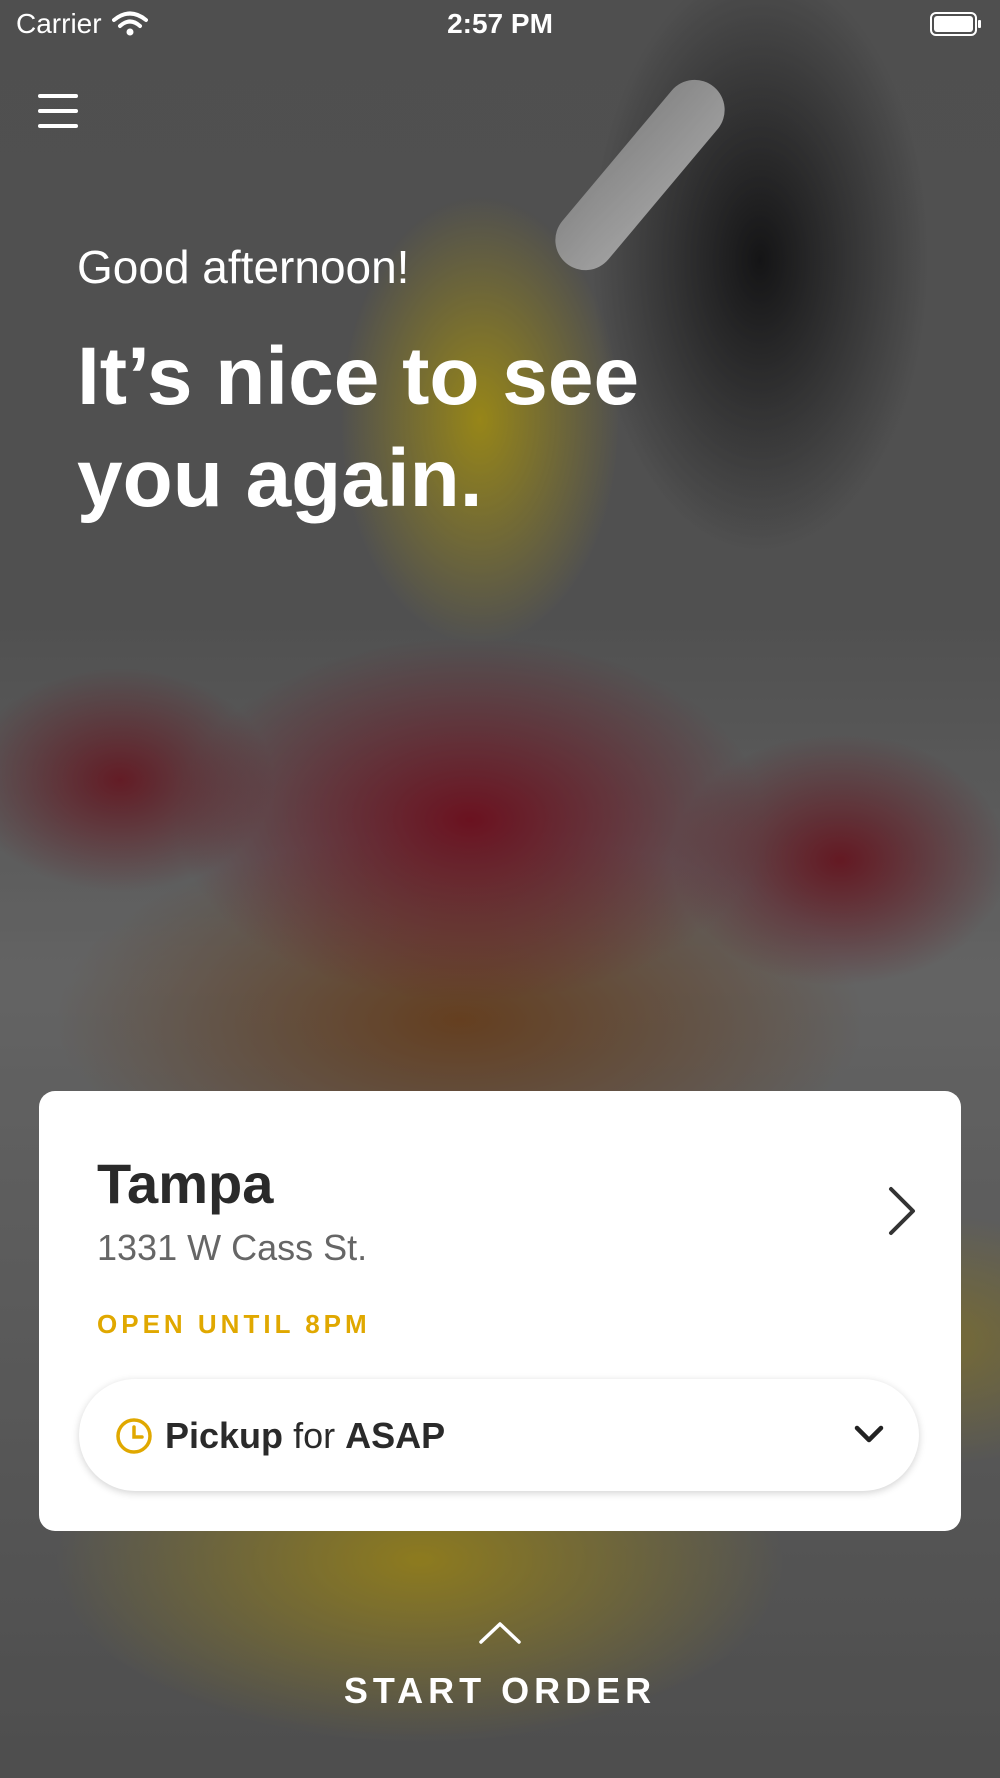  Describe the element at coordinates (234, 1324) in the screenshot. I see `location-hours: OPEN UNTIL 8PM` at that location.